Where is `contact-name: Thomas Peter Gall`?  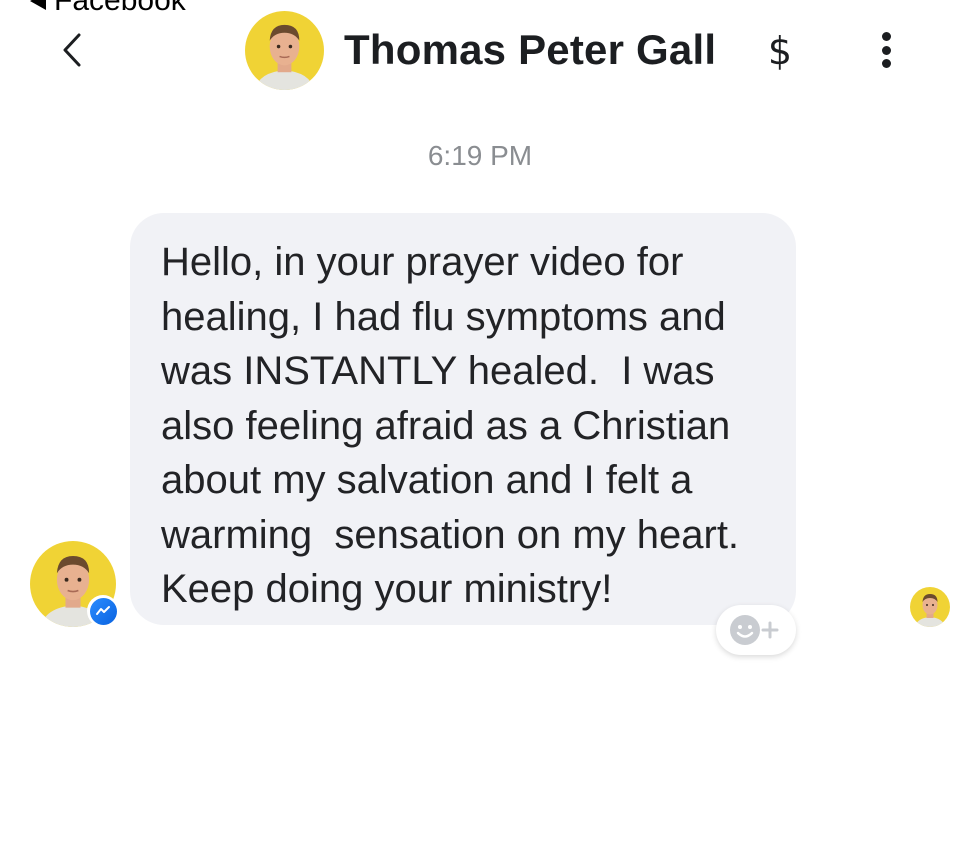 contact-name: Thomas Peter Gall is located at coordinates (530, 50).